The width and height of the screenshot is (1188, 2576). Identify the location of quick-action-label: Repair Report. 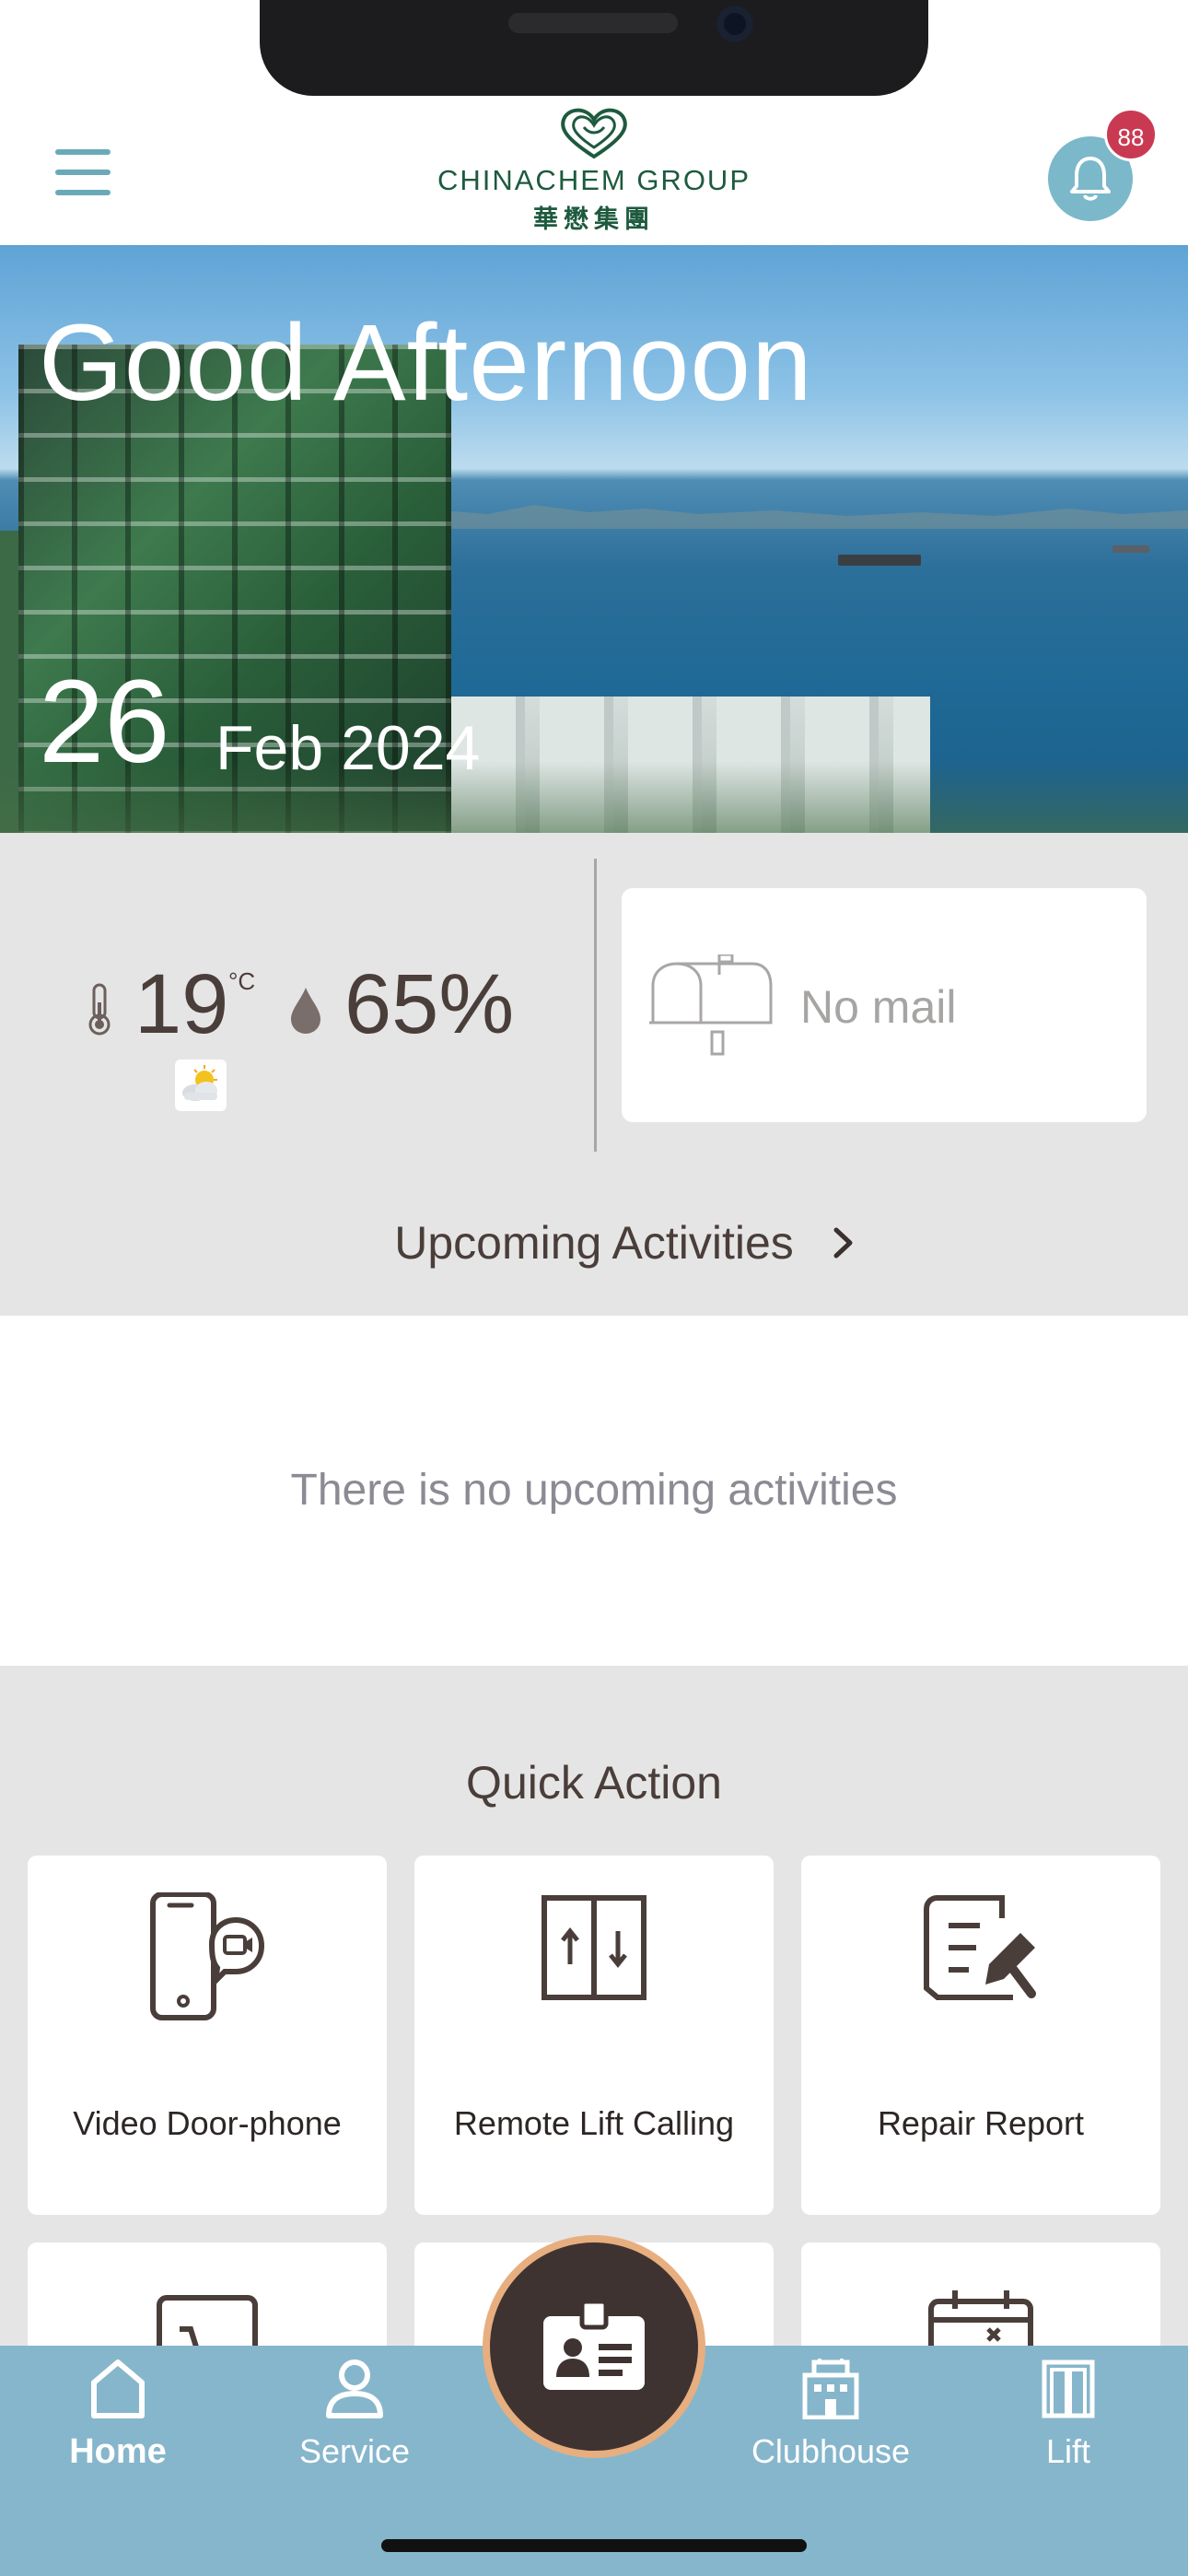
(981, 2123).